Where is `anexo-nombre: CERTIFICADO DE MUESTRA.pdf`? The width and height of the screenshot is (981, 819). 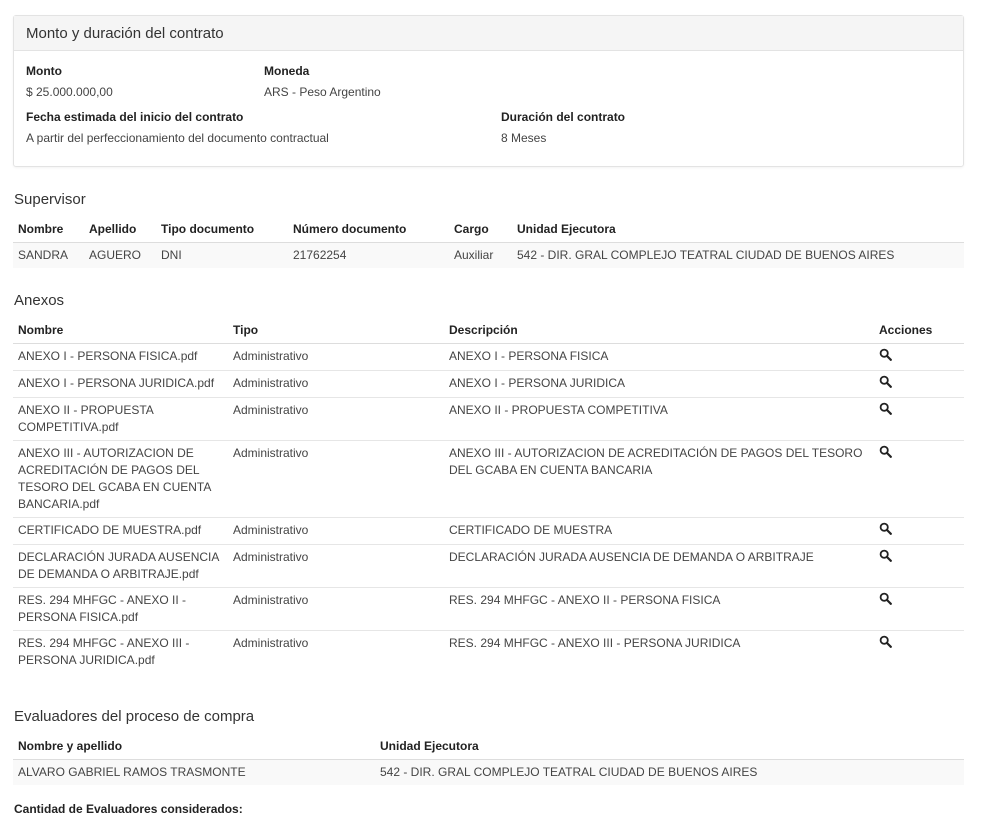
anexo-nombre: CERTIFICADO DE MUESTRA.pdf is located at coordinates (120, 530).